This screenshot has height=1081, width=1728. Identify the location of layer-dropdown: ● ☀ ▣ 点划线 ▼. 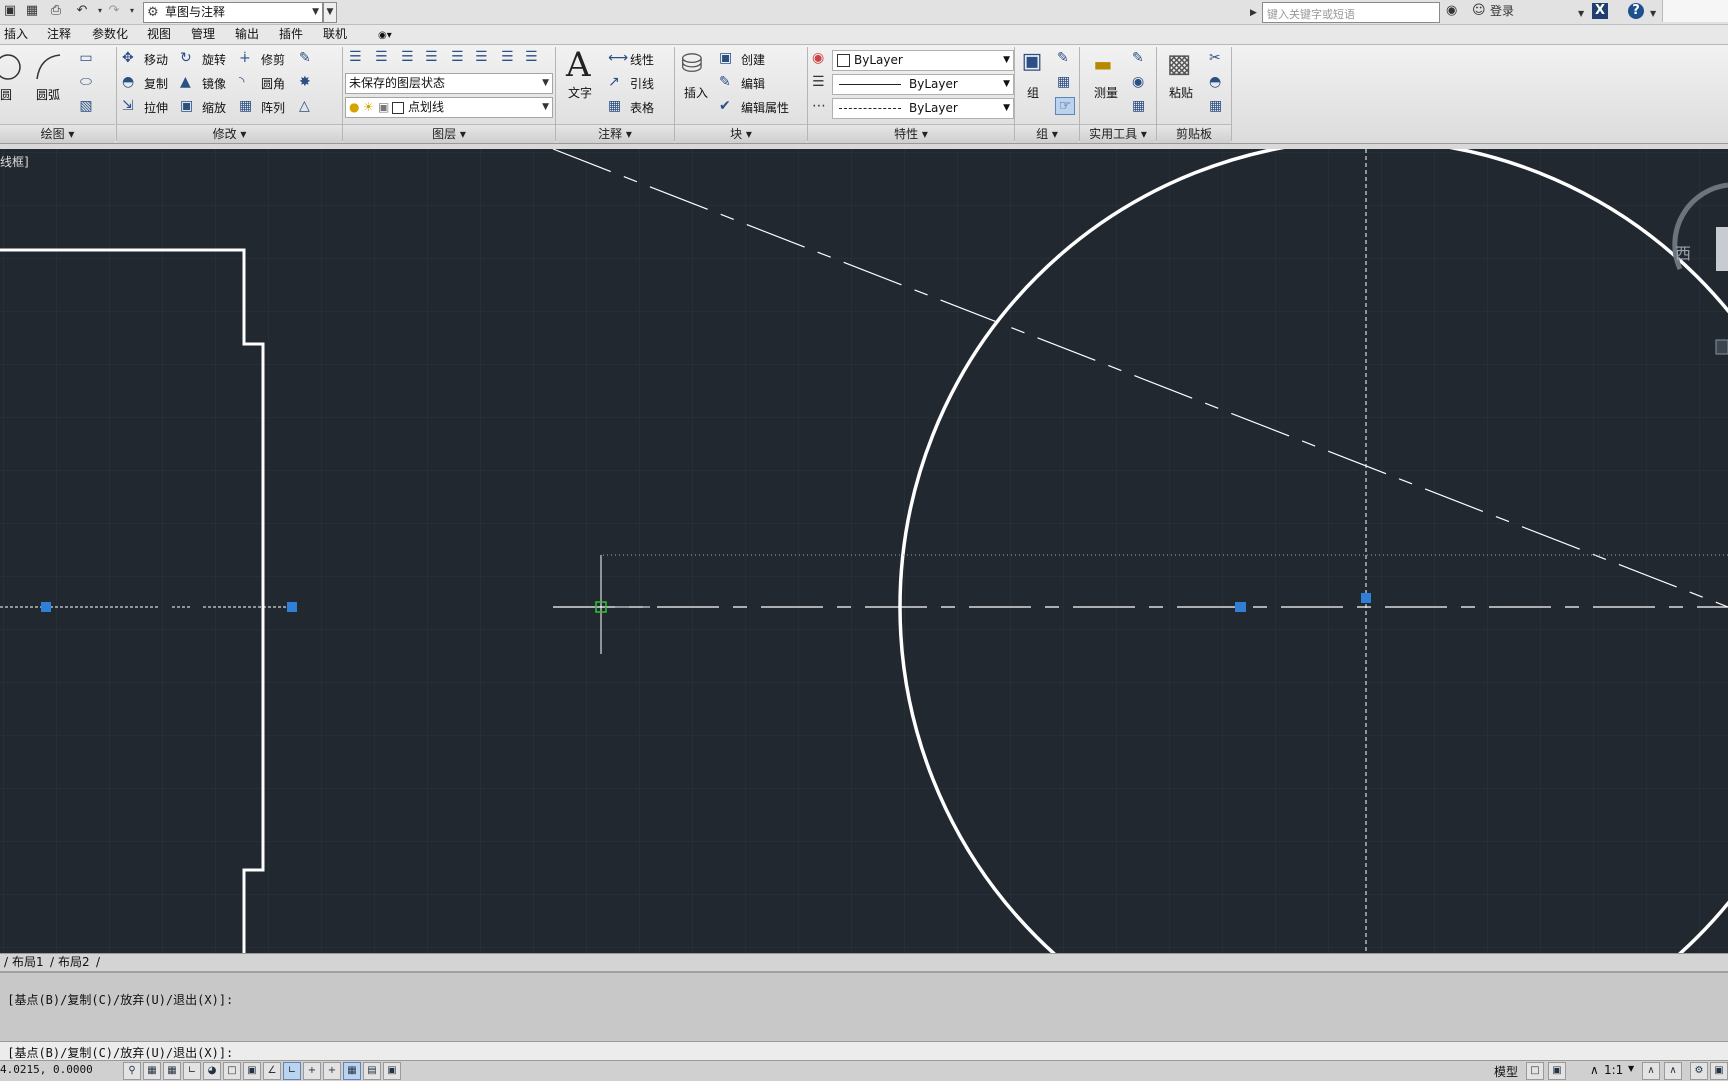
(449, 107).